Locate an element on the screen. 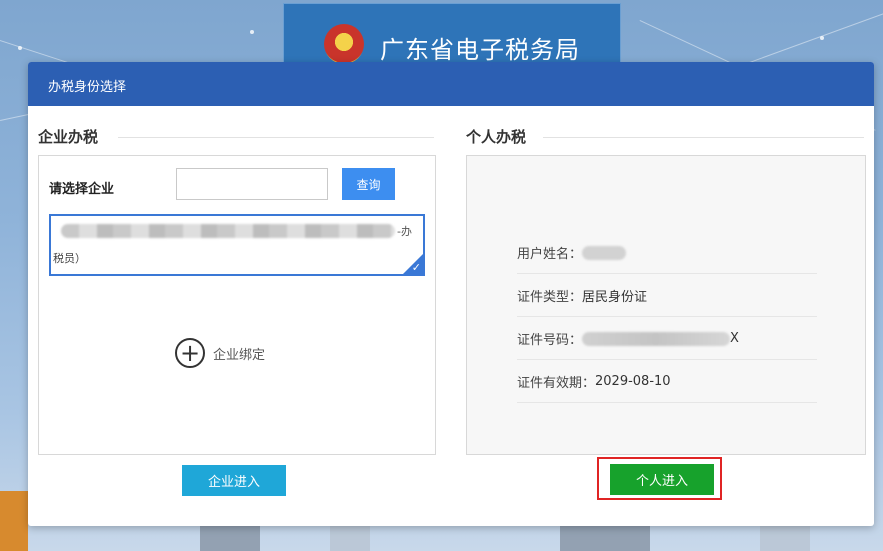 This screenshot has width=883, height=551. company-item-suffix: -办 is located at coordinates (404, 231).